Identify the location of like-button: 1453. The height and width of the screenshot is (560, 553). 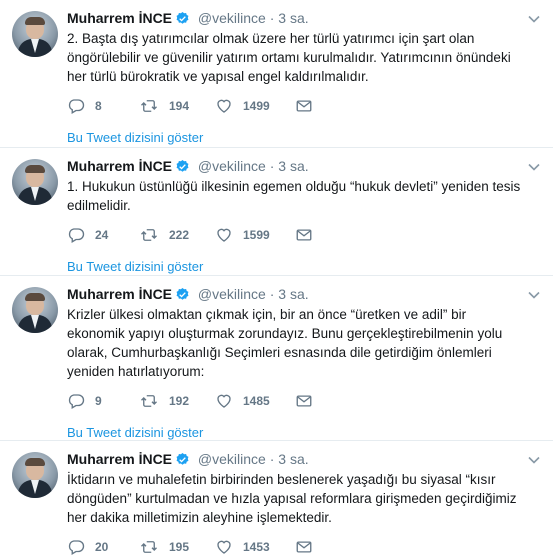
(255, 547).